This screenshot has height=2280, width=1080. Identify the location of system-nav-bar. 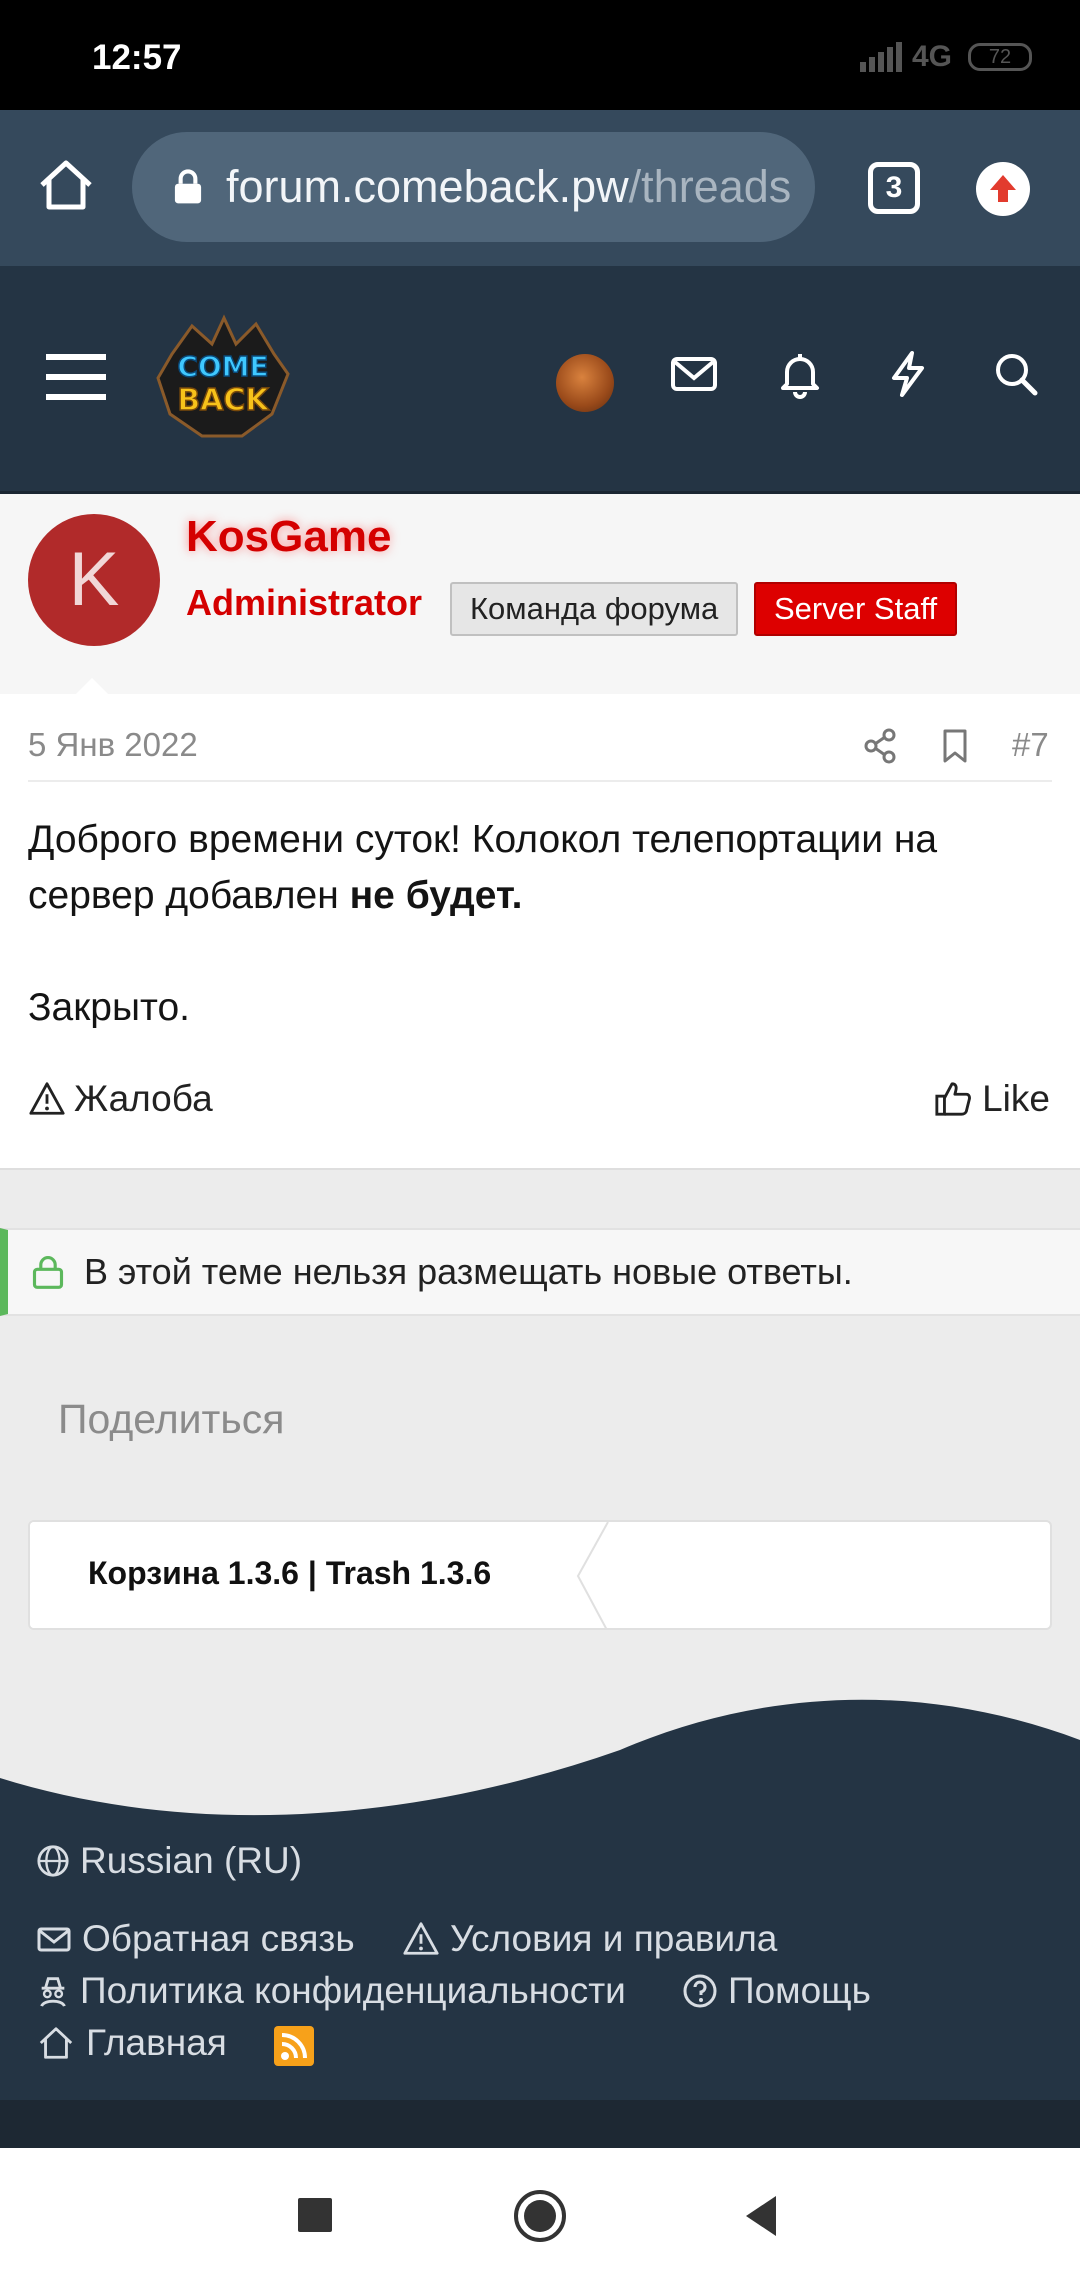
(540, 2214).